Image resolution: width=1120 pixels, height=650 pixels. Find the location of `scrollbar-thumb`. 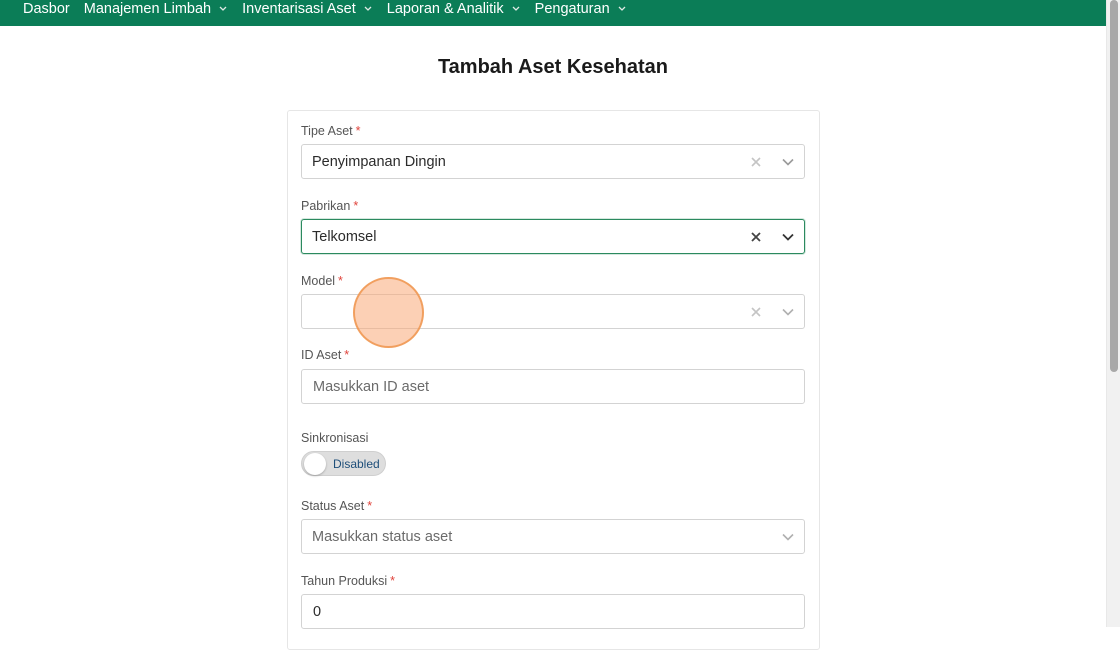

scrollbar-thumb is located at coordinates (1114, 186).